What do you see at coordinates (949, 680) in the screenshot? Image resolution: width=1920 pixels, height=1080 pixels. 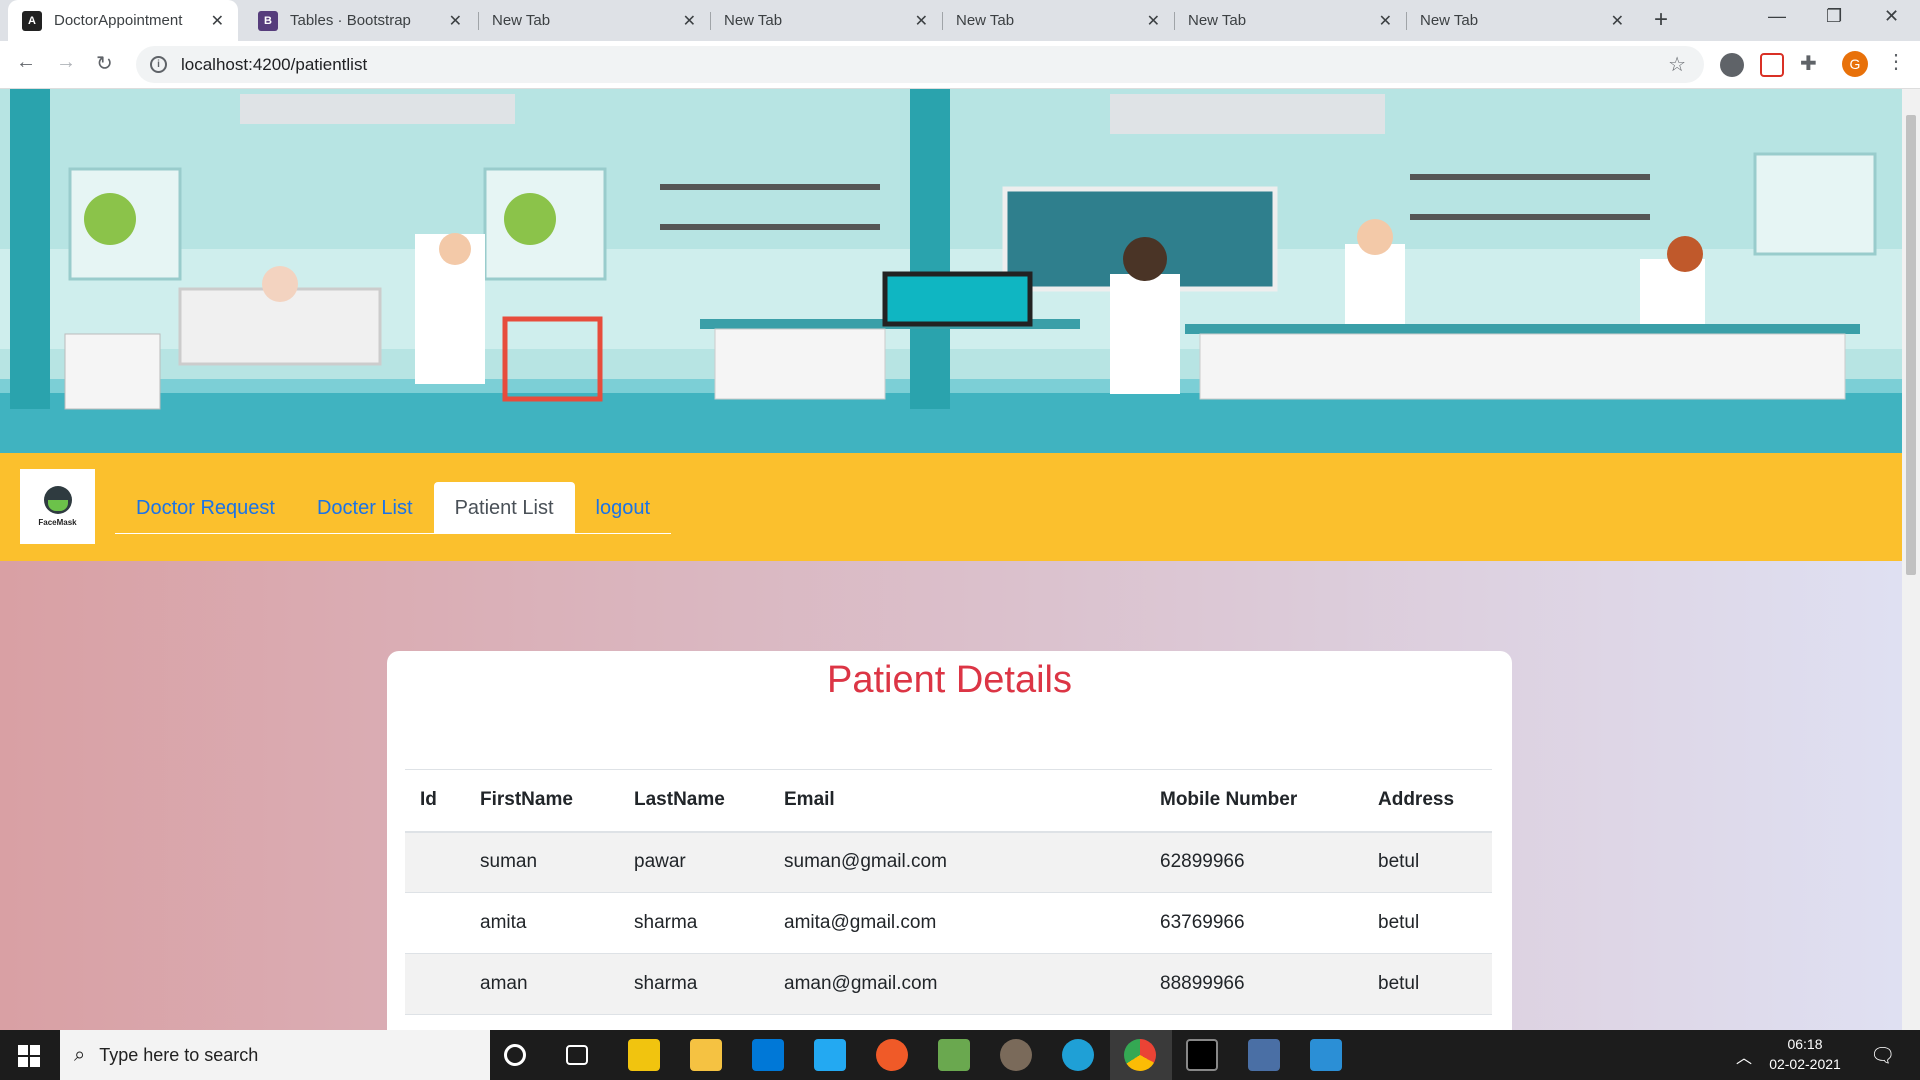 I see `page-title: Patient Details` at bounding box center [949, 680].